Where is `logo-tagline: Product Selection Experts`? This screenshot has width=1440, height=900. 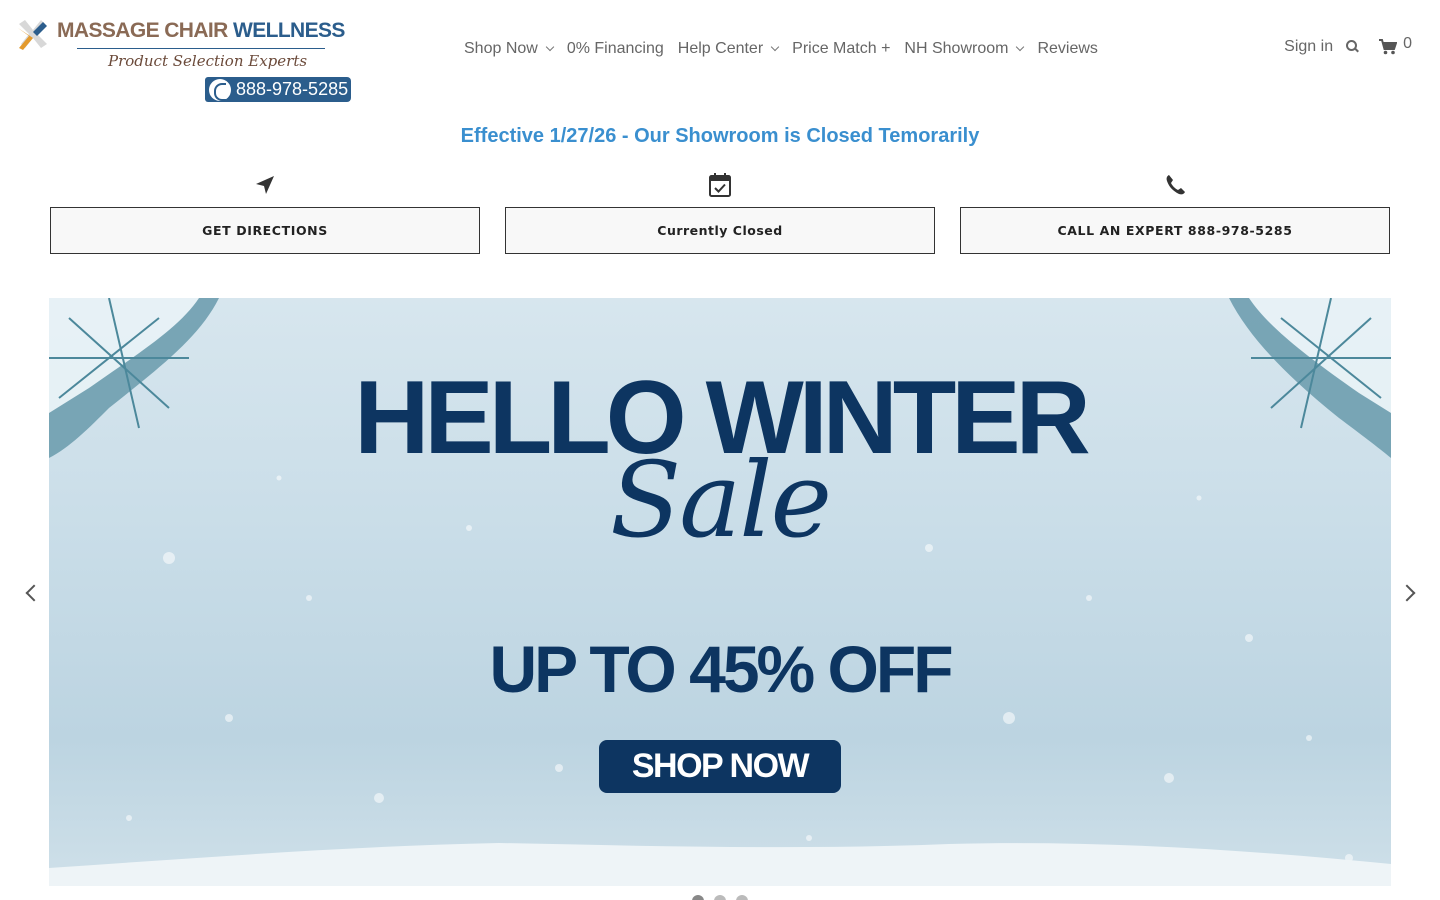 logo-tagline: Product Selection Experts is located at coordinates (208, 61).